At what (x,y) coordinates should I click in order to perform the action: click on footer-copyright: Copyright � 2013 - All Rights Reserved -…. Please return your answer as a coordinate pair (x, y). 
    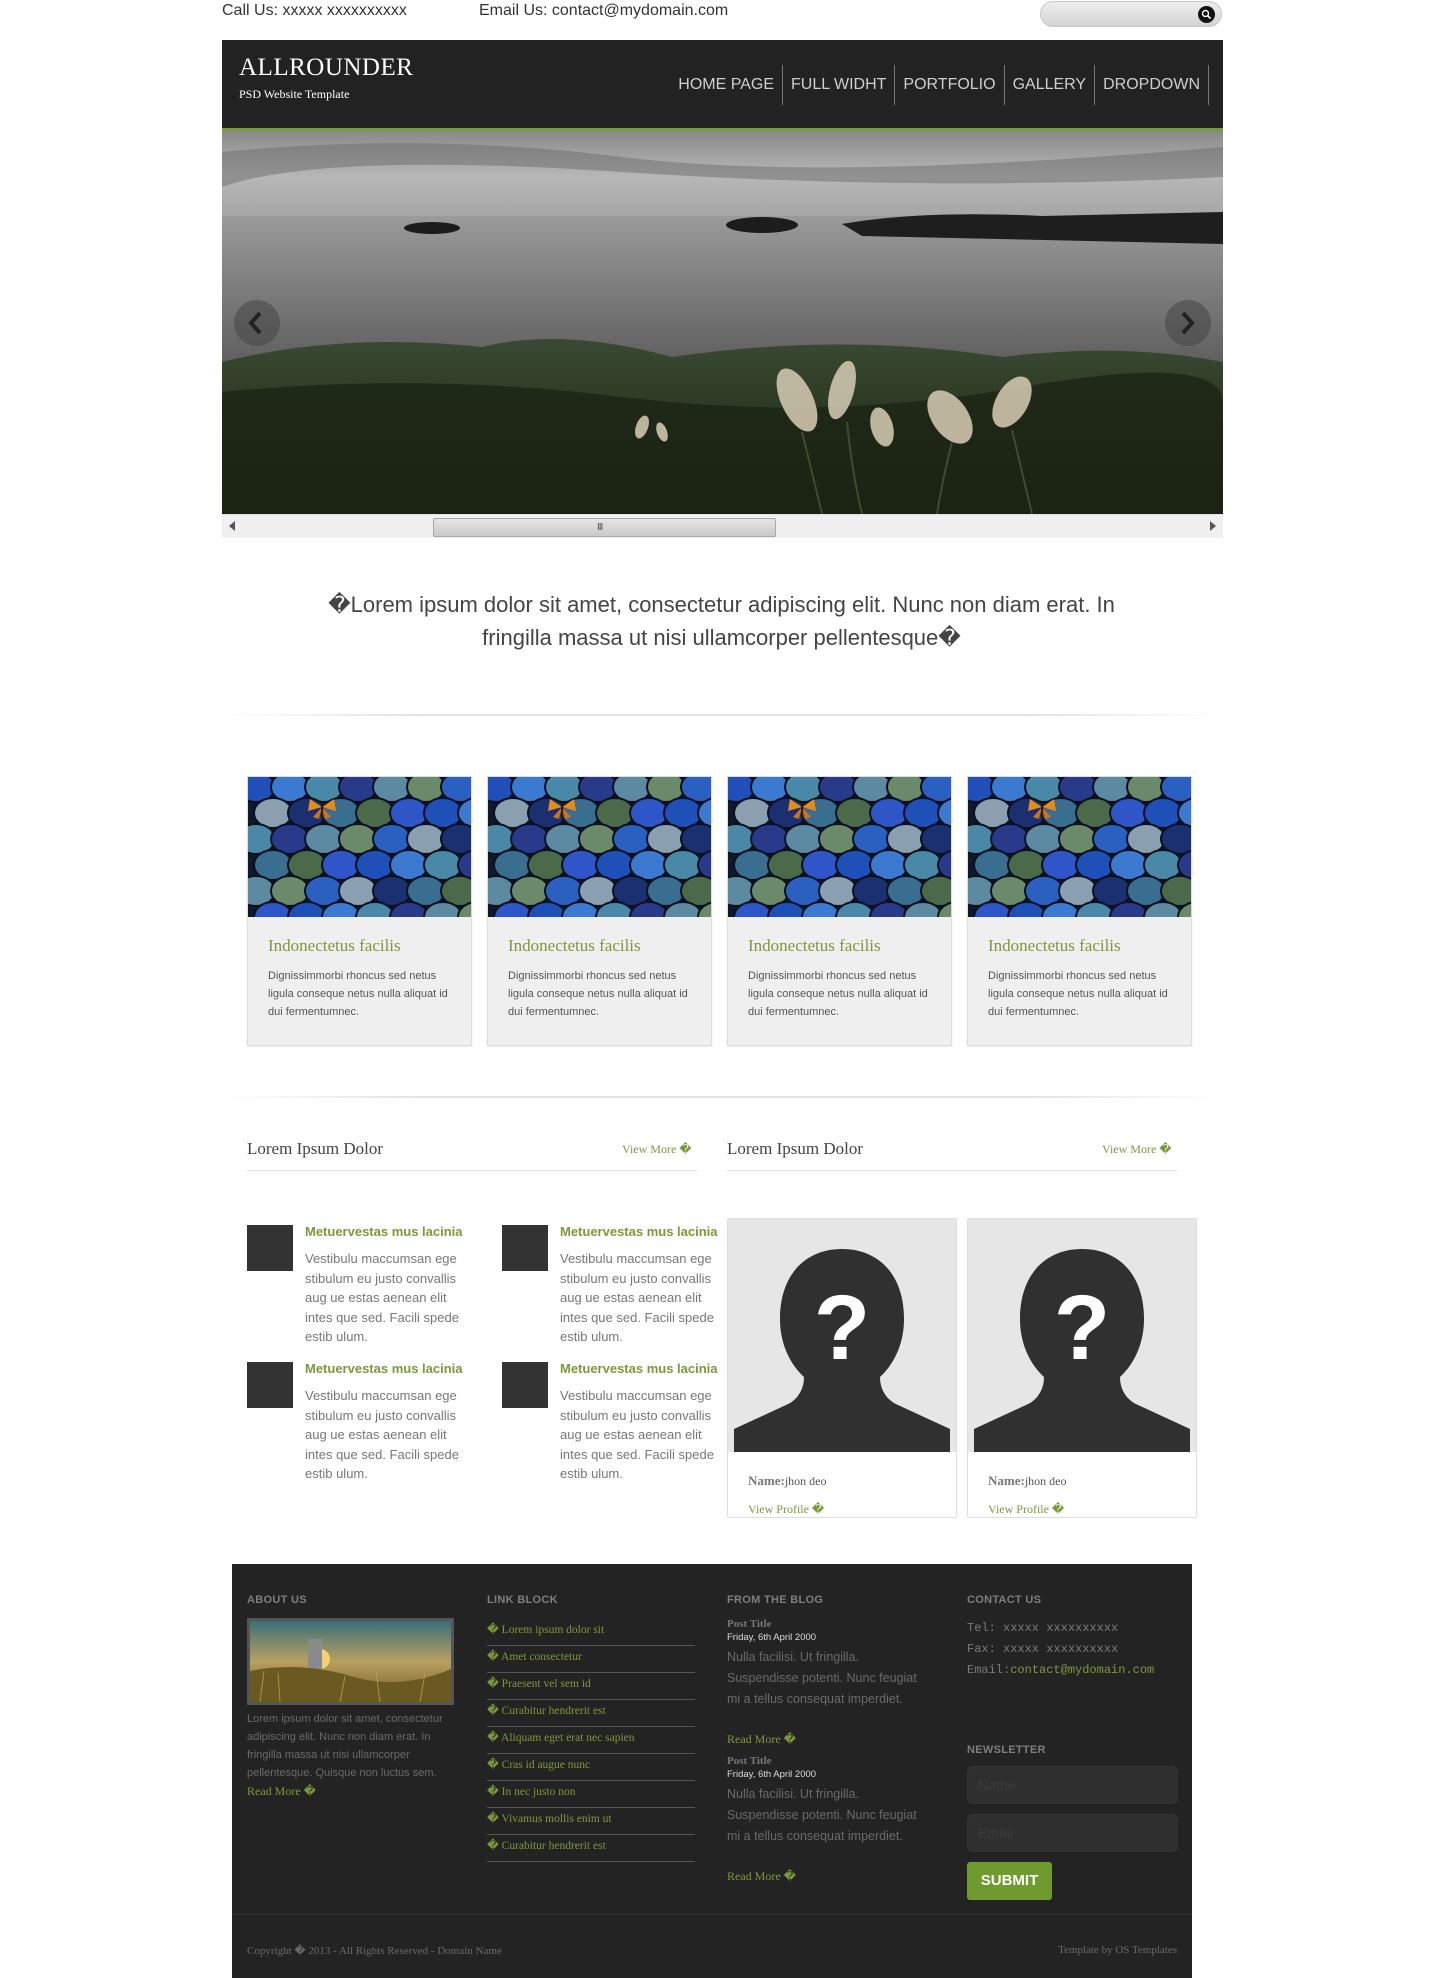
    Looking at the image, I should click on (374, 1951).